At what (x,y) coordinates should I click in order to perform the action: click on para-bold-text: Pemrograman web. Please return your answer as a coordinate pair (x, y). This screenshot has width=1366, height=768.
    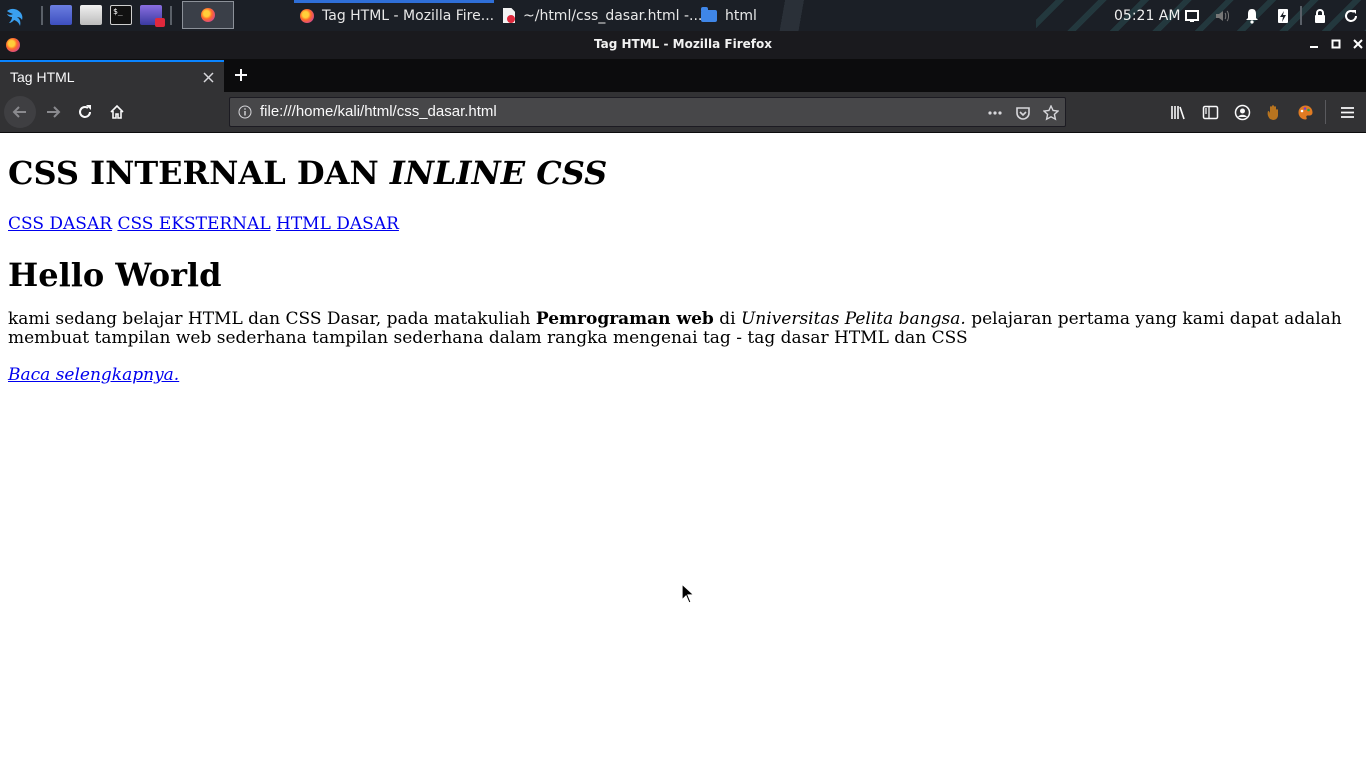
    Looking at the image, I should click on (624, 319).